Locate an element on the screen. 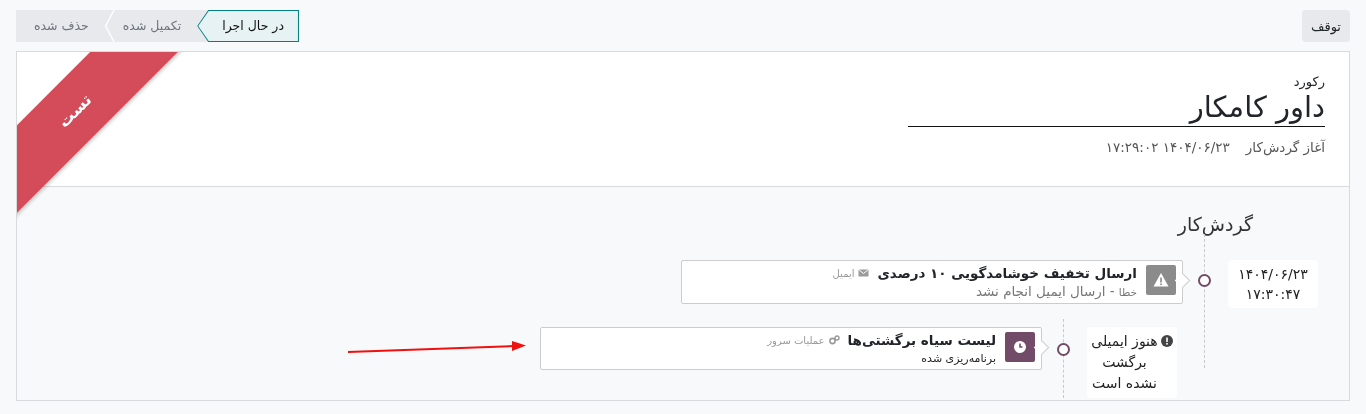  status-stage: در حال اجرا is located at coordinates (248, 26).